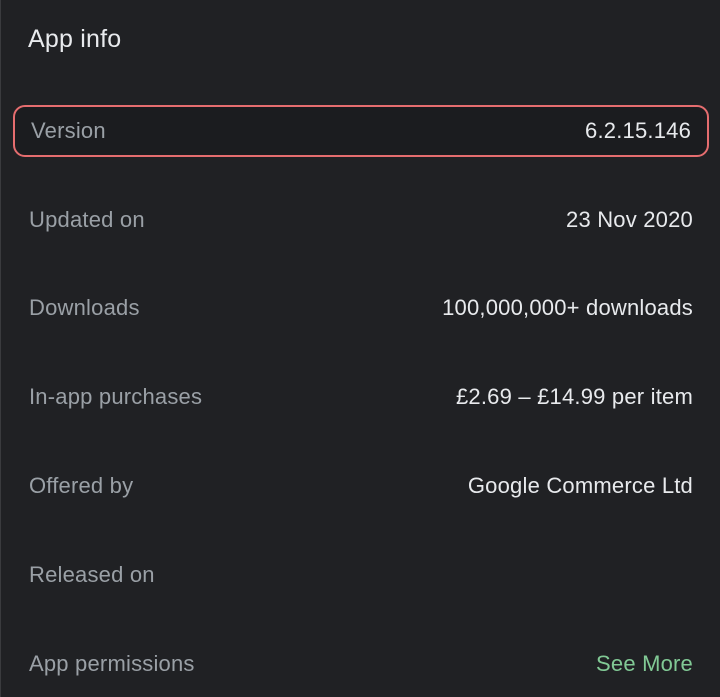 The image size is (720, 697). I want to click on version-value: 6.2.15.146, so click(638, 130).